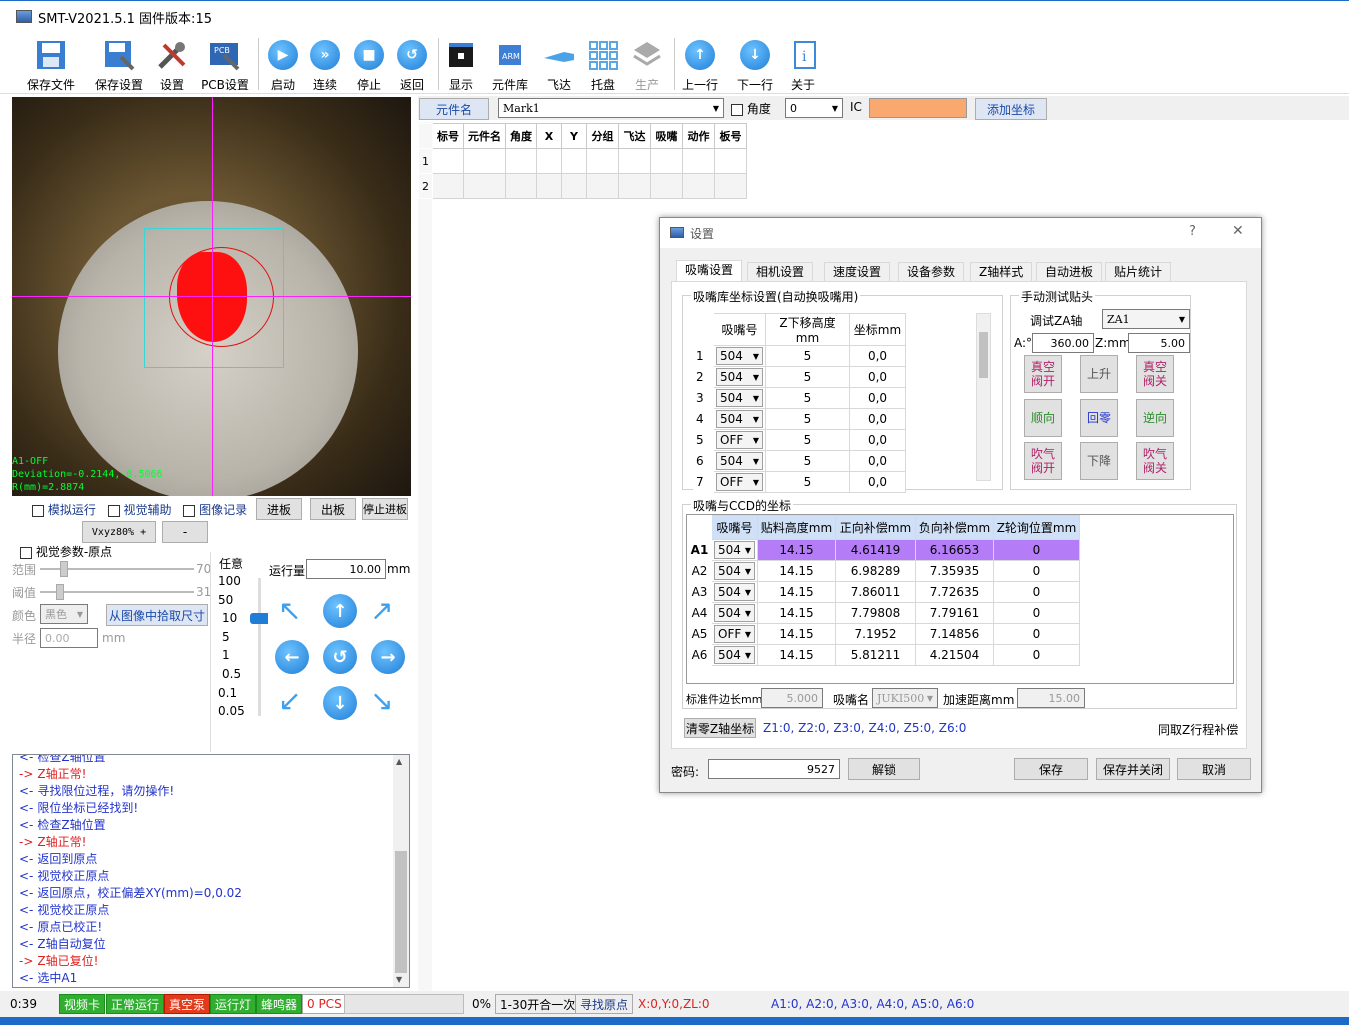 This screenshot has height=1025, width=1349. Describe the element at coordinates (780, 271) in the screenshot. I see `tab-camera: 相机设置` at that location.